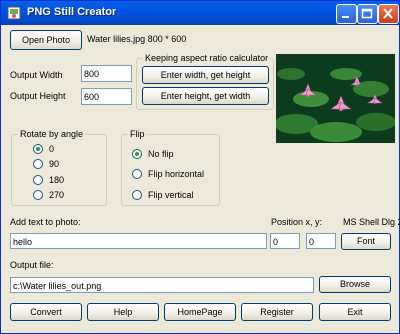 Image resolution: width=400 pixels, height=334 pixels. What do you see at coordinates (38, 96) in the screenshot?
I see `output-height-label: Output Height` at bounding box center [38, 96].